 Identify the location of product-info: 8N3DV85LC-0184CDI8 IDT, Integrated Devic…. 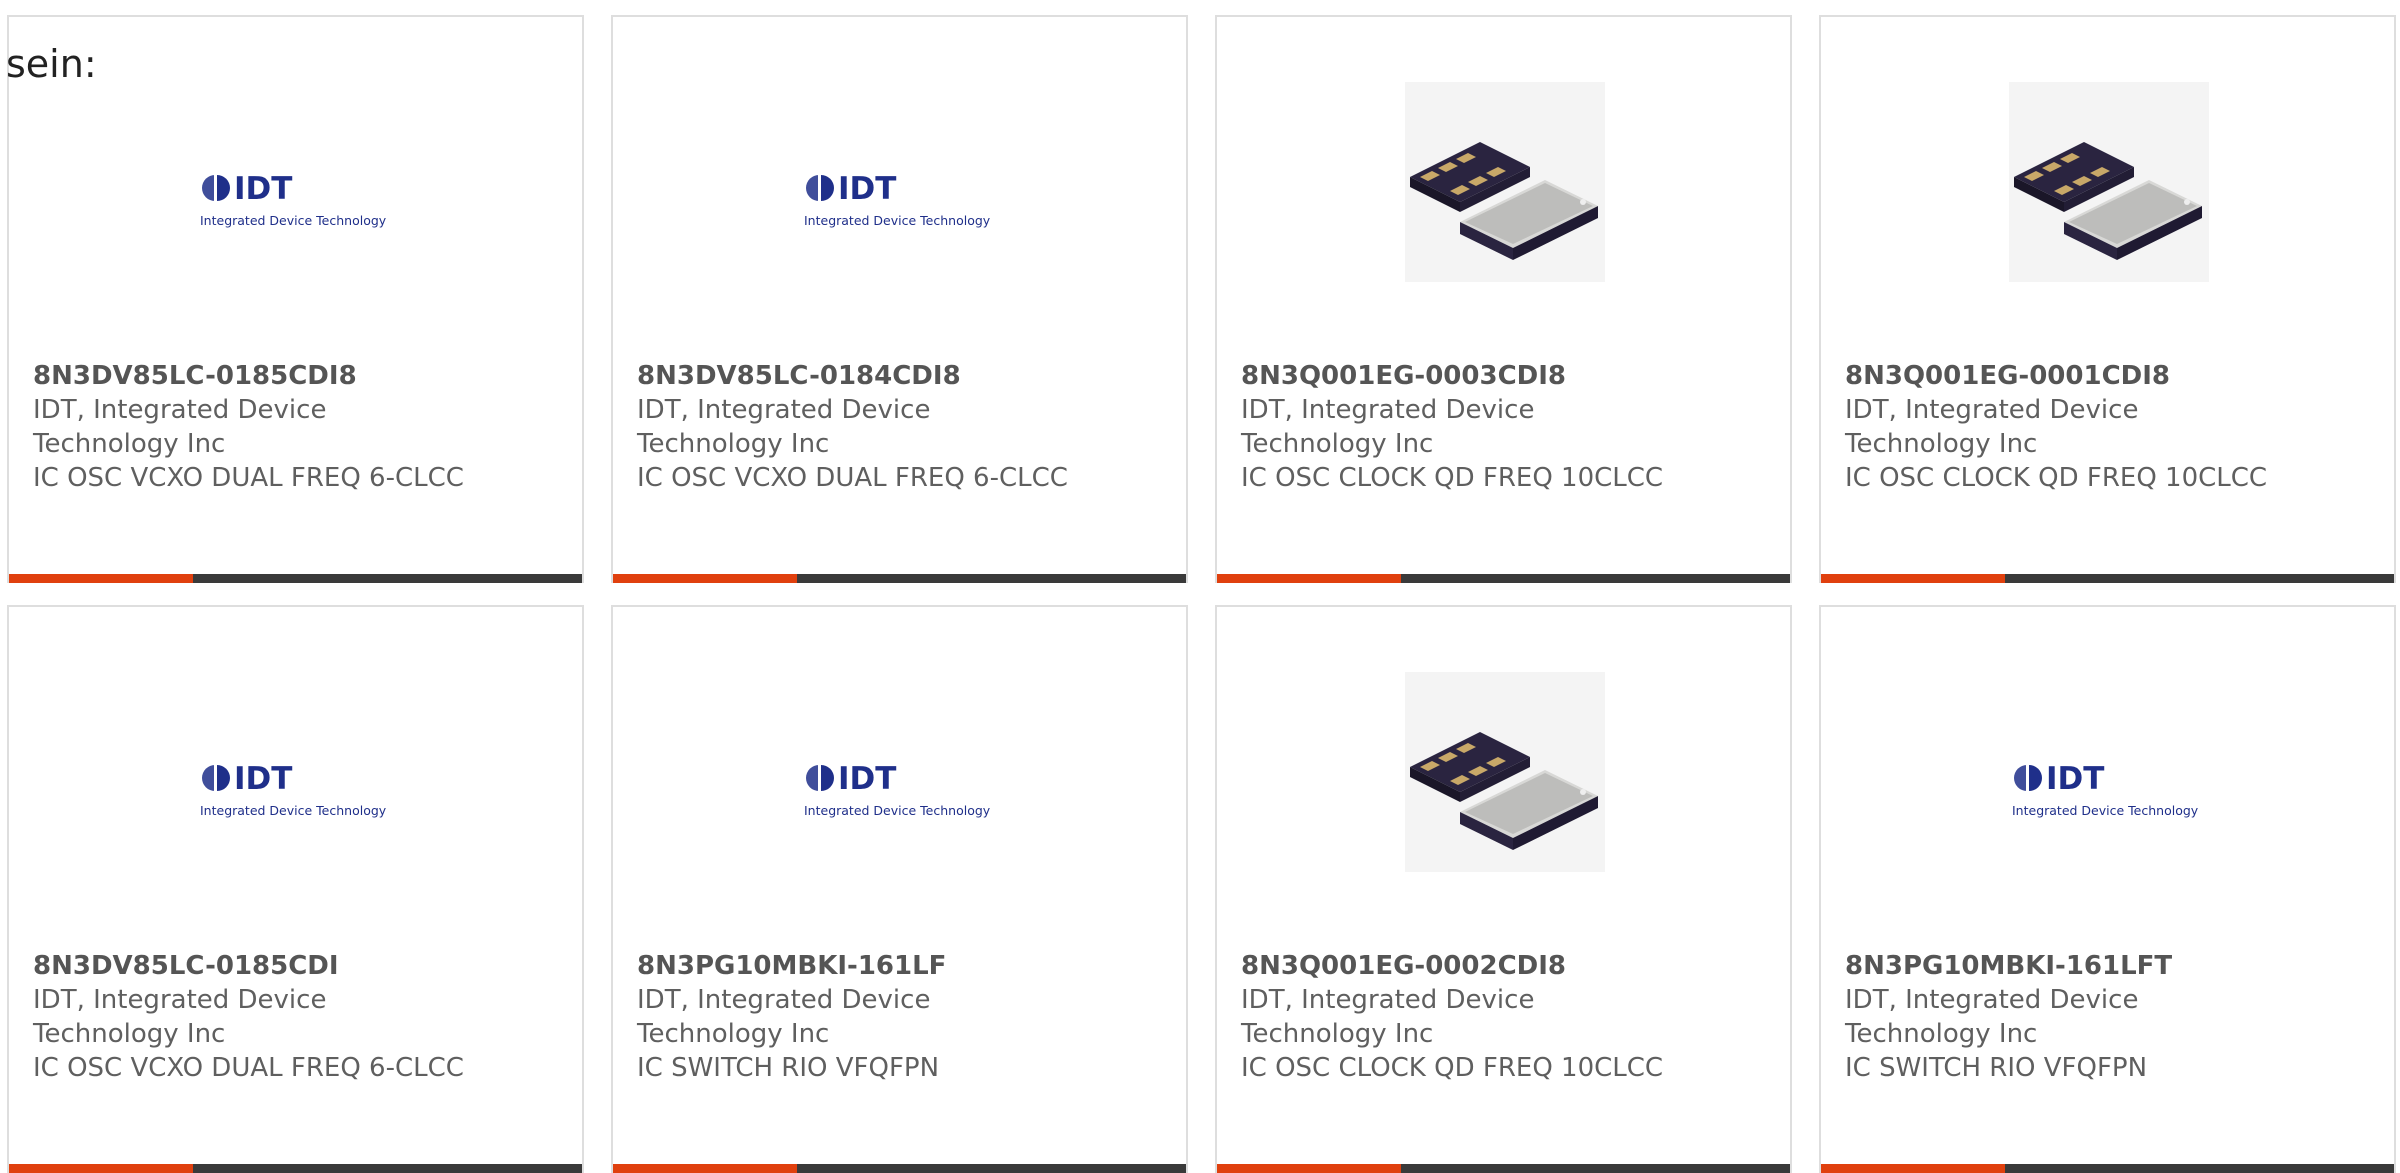
(897, 427).